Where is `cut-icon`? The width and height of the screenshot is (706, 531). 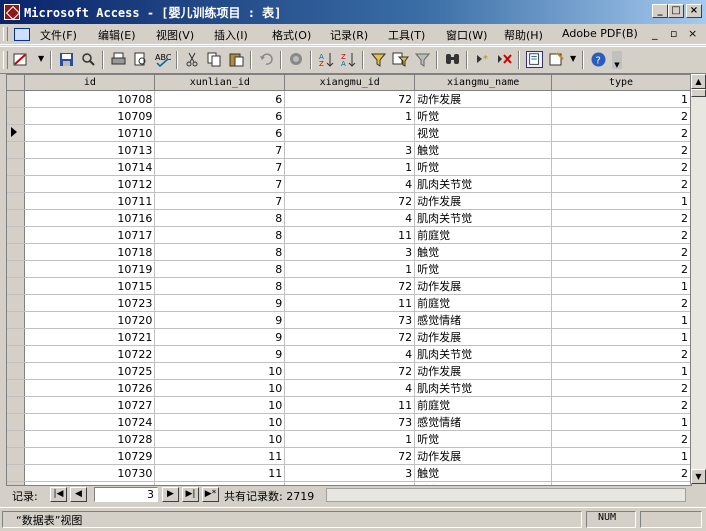 cut-icon is located at coordinates (192, 59).